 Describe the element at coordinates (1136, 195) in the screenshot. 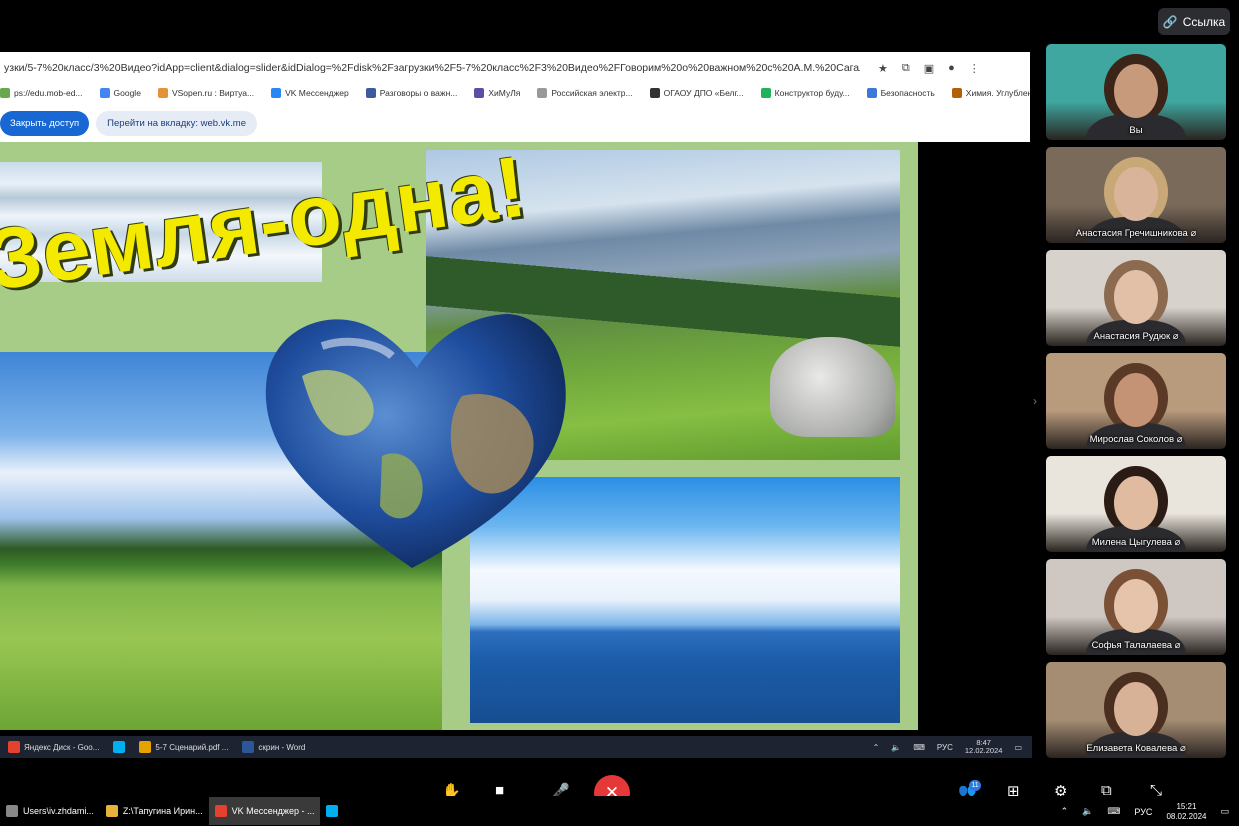

I see `participant-tile: Анастасия Гречишникова ⌀` at that location.